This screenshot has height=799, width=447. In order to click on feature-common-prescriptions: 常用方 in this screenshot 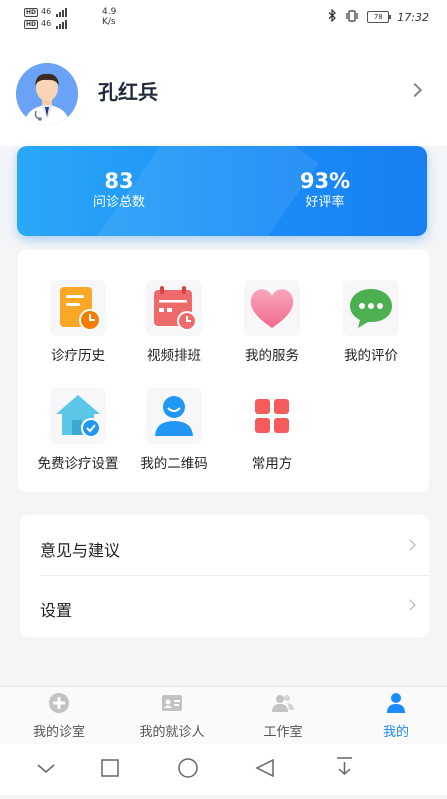, I will do `click(272, 430)`.